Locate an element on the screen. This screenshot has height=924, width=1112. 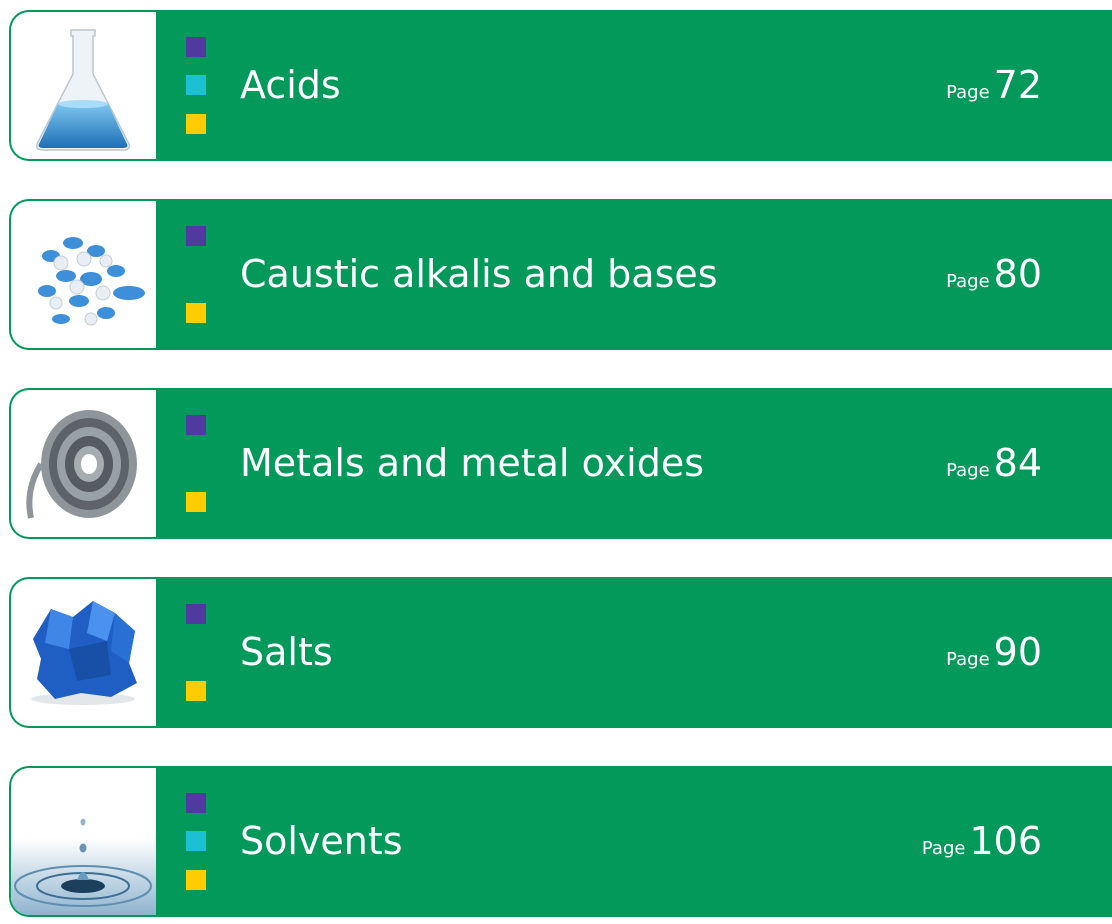
page-reference: Page 106 is located at coordinates (982, 841).